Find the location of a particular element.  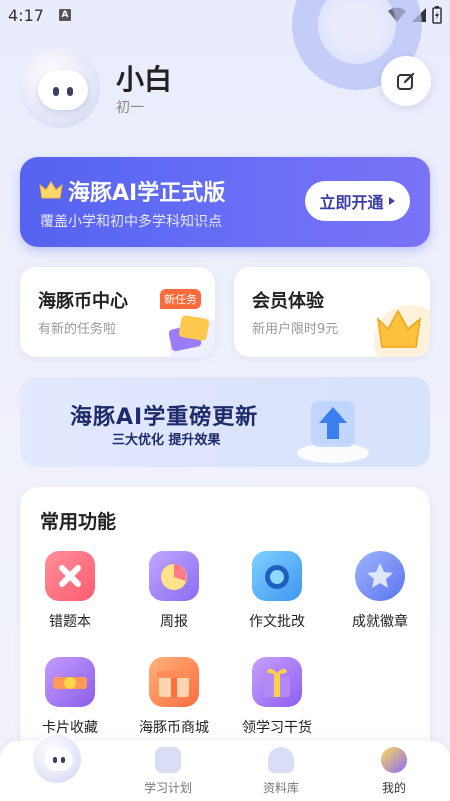

library-icon is located at coordinates (281, 760).